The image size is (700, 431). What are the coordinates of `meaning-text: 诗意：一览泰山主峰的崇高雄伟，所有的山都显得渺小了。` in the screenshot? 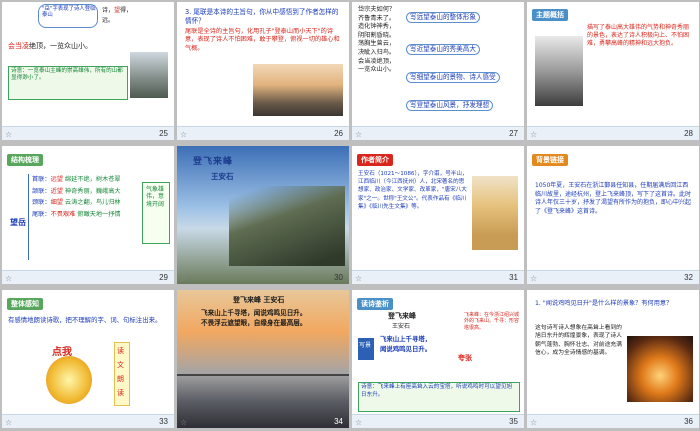 It's located at (67, 74).